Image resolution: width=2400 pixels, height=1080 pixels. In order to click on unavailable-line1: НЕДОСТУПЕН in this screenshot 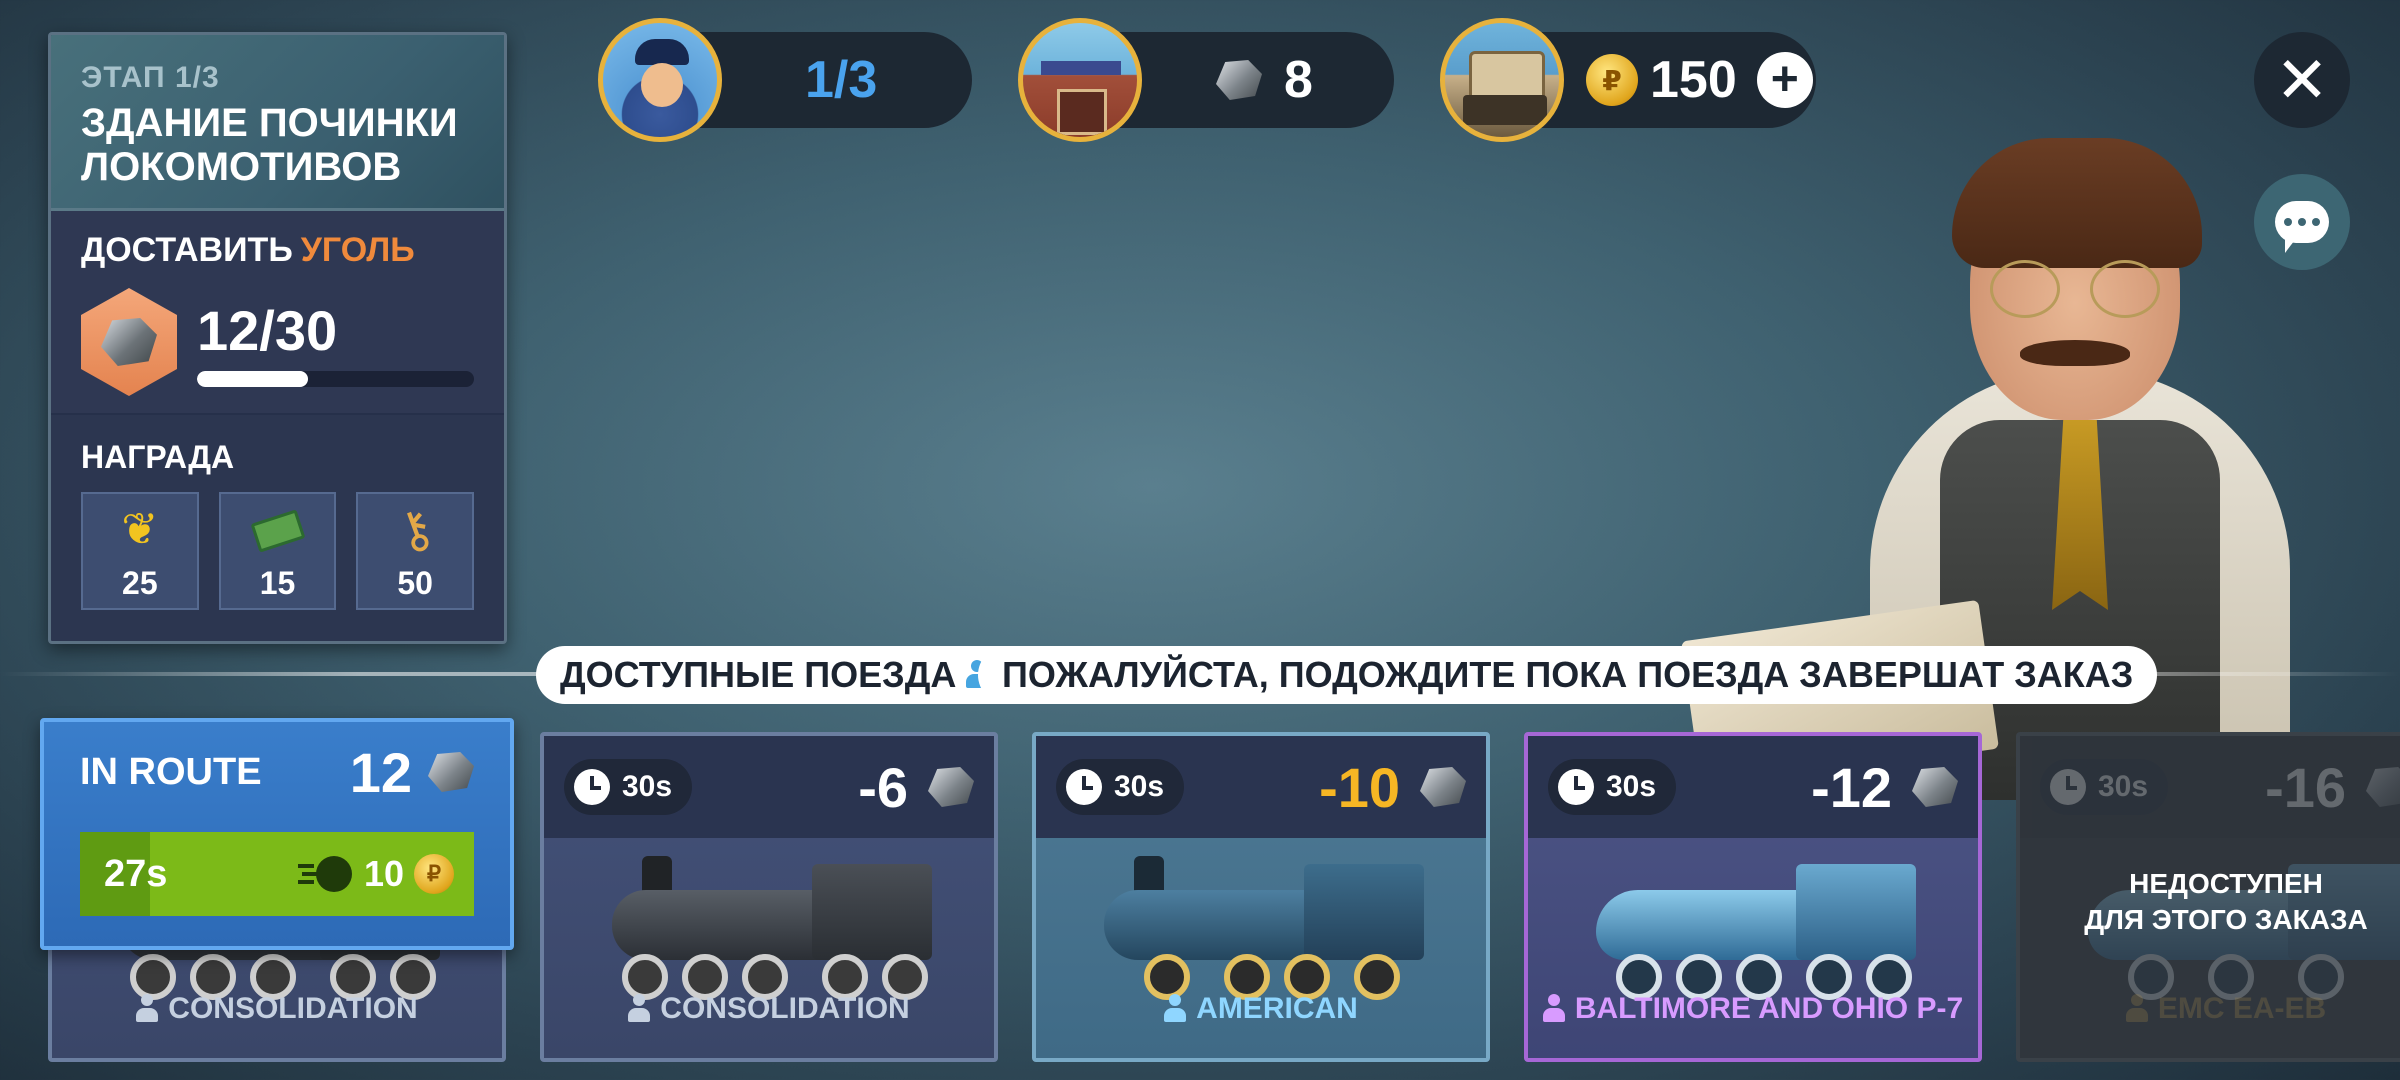, I will do `click(2226, 883)`.